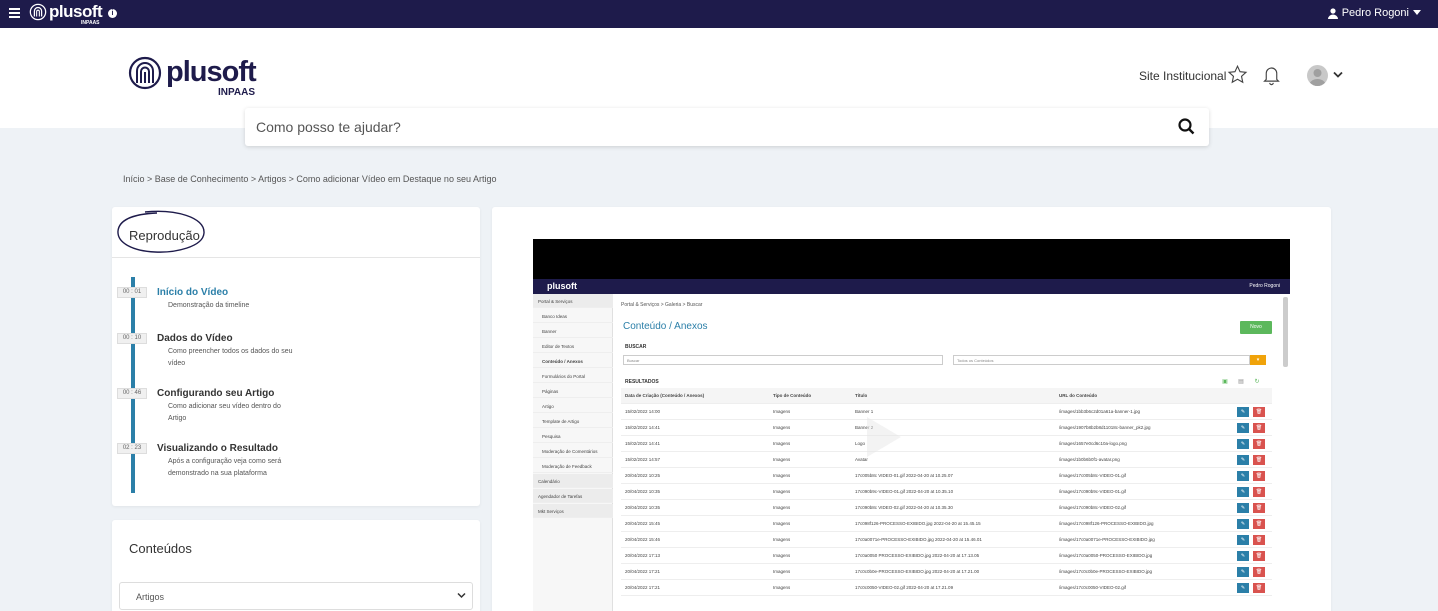  Describe the element at coordinates (211, 72) in the screenshot. I see `header-brand: plusoft` at that location.